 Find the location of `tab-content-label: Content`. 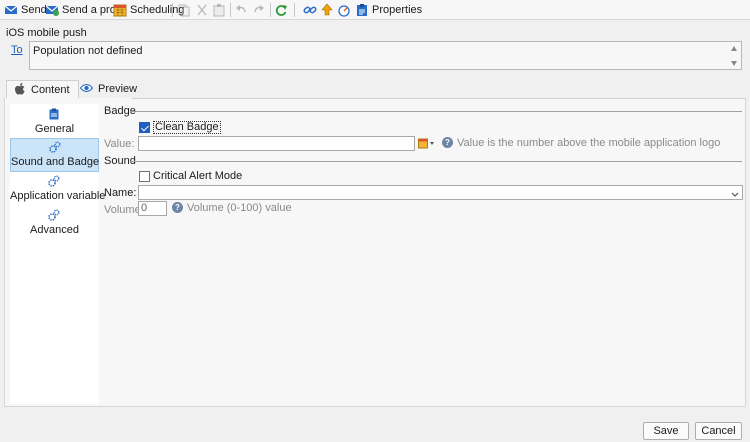

tab-content-label: Content is located at coordinates (50, 90).